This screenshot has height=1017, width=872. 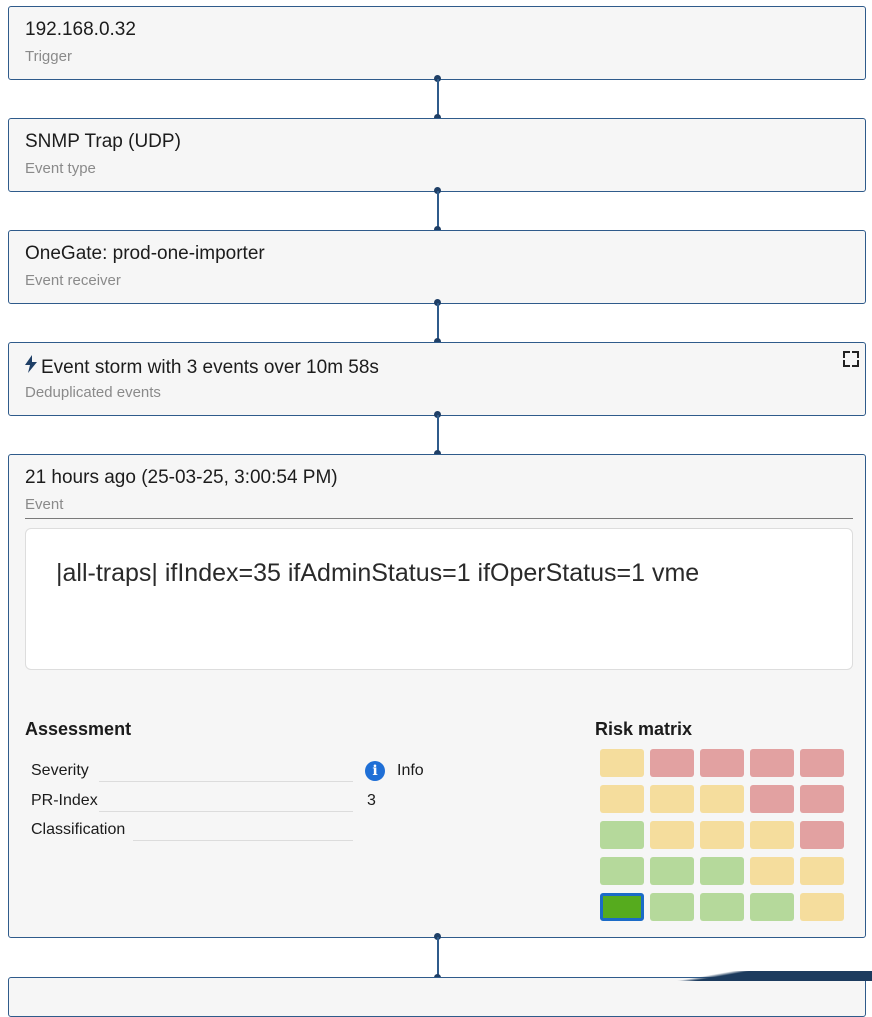 I want to click on event-receiver-subtitle: Event receiver, so click(x=73, y=280).